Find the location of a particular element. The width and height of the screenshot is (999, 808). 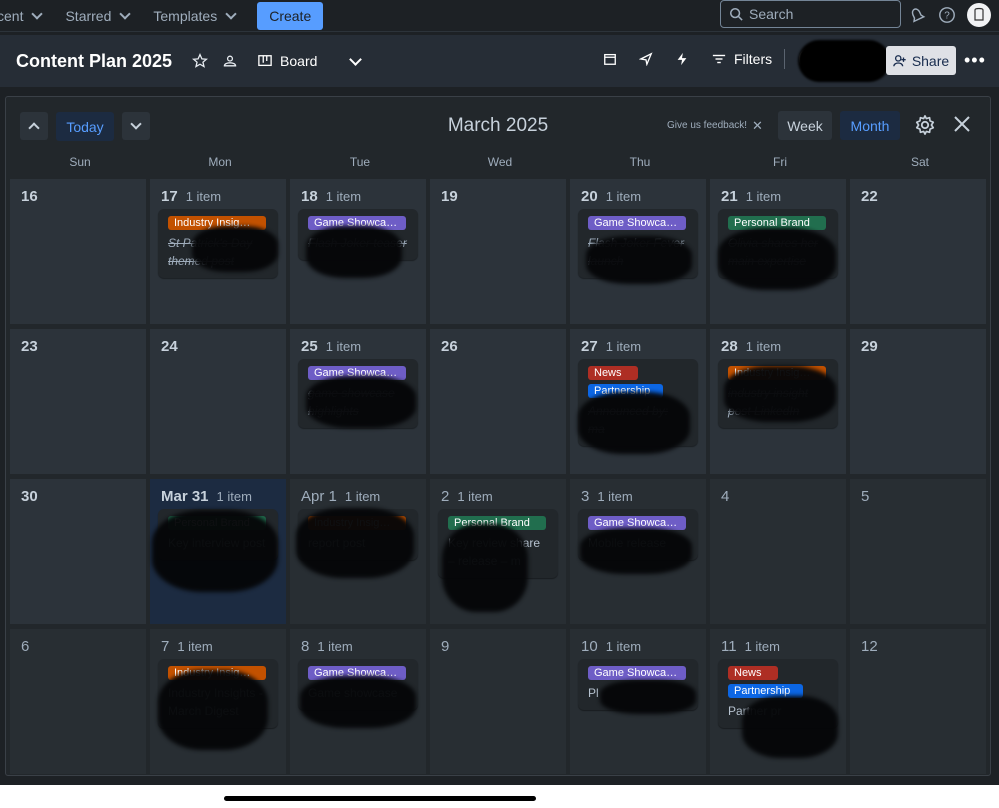

share-label: Share is located at coordinates (930, 60).